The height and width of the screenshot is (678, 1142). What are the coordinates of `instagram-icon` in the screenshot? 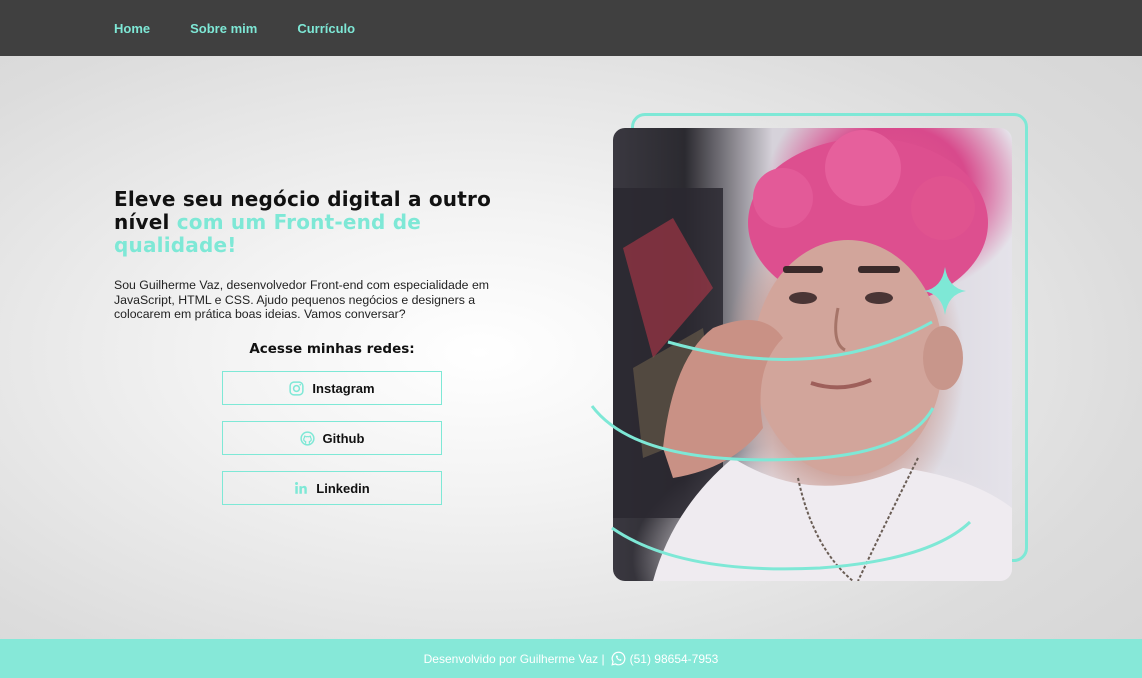 It's located at (297, 388).